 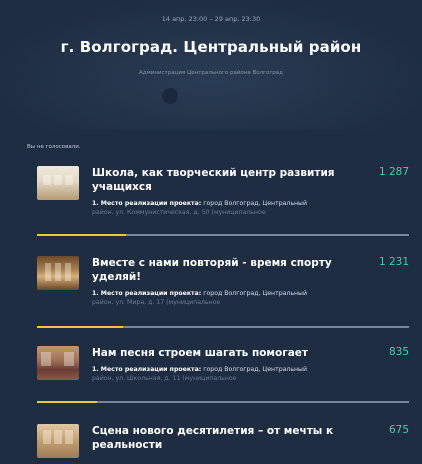 What do you see at coordinates (393, 262) in the screenshot?
I see `vote-count: 1 231` at bounding box center [393, 262].